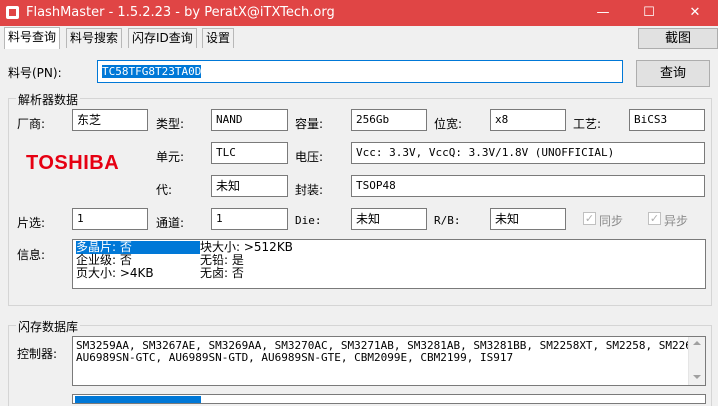  What do you see at coordinates (218, 38) in the screenshot?
I see `tab-settings: 设置` at bounding box center [218, 38].